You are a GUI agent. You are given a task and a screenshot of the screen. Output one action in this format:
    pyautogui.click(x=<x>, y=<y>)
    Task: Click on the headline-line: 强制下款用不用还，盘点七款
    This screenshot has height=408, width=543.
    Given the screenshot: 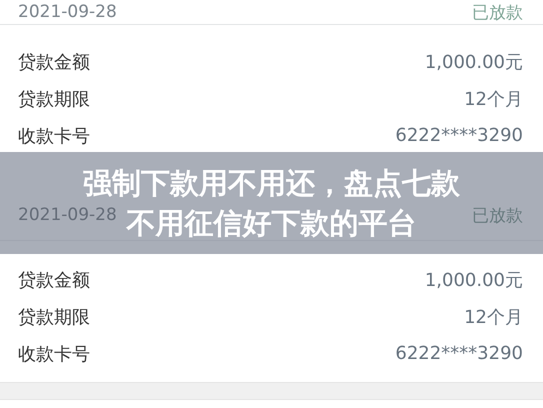 What is the action you would take?
    pyautogui.click(x=271, y=183)
    